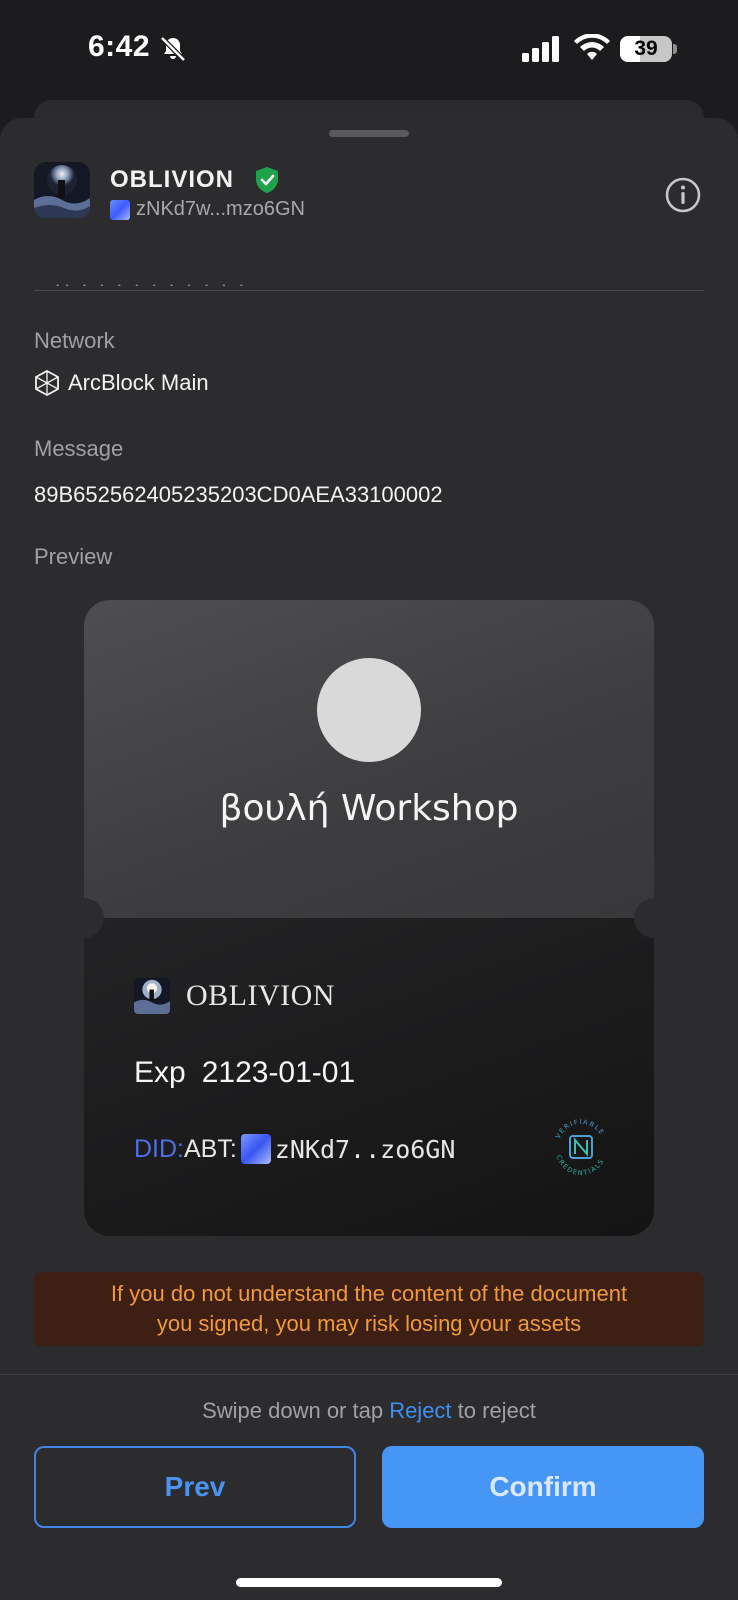  Describe the element at coordinates (260, 995) in the screenshot. I see `issuer-name: OBLIVION` at that location.